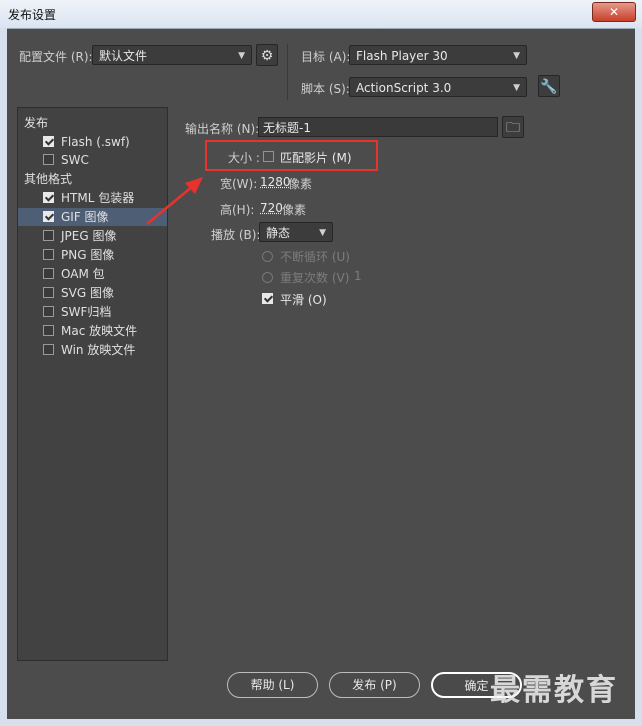  Describe the element at coordinates (174, 201) in the screenshot. I see `annotation-arrow` at that location.